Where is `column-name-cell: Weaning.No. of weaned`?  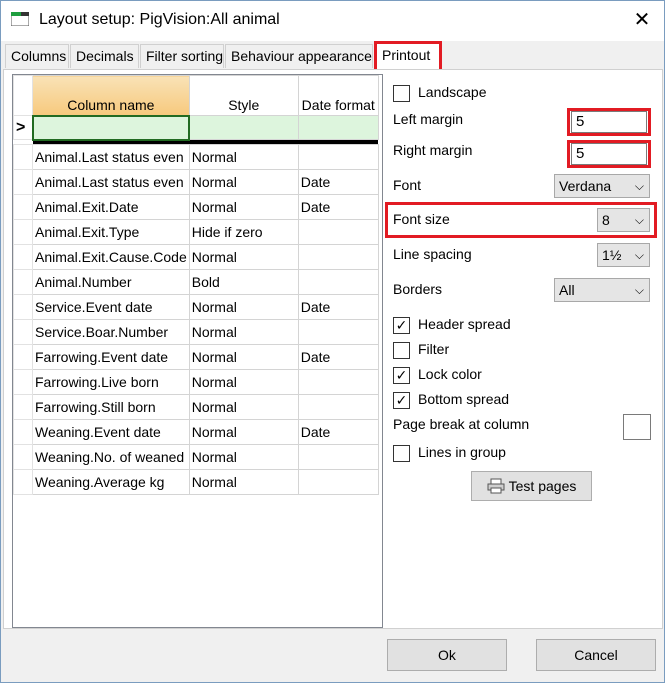
column-name-cell: Weaning.No. of weaned is located at coordinates (111, 457).